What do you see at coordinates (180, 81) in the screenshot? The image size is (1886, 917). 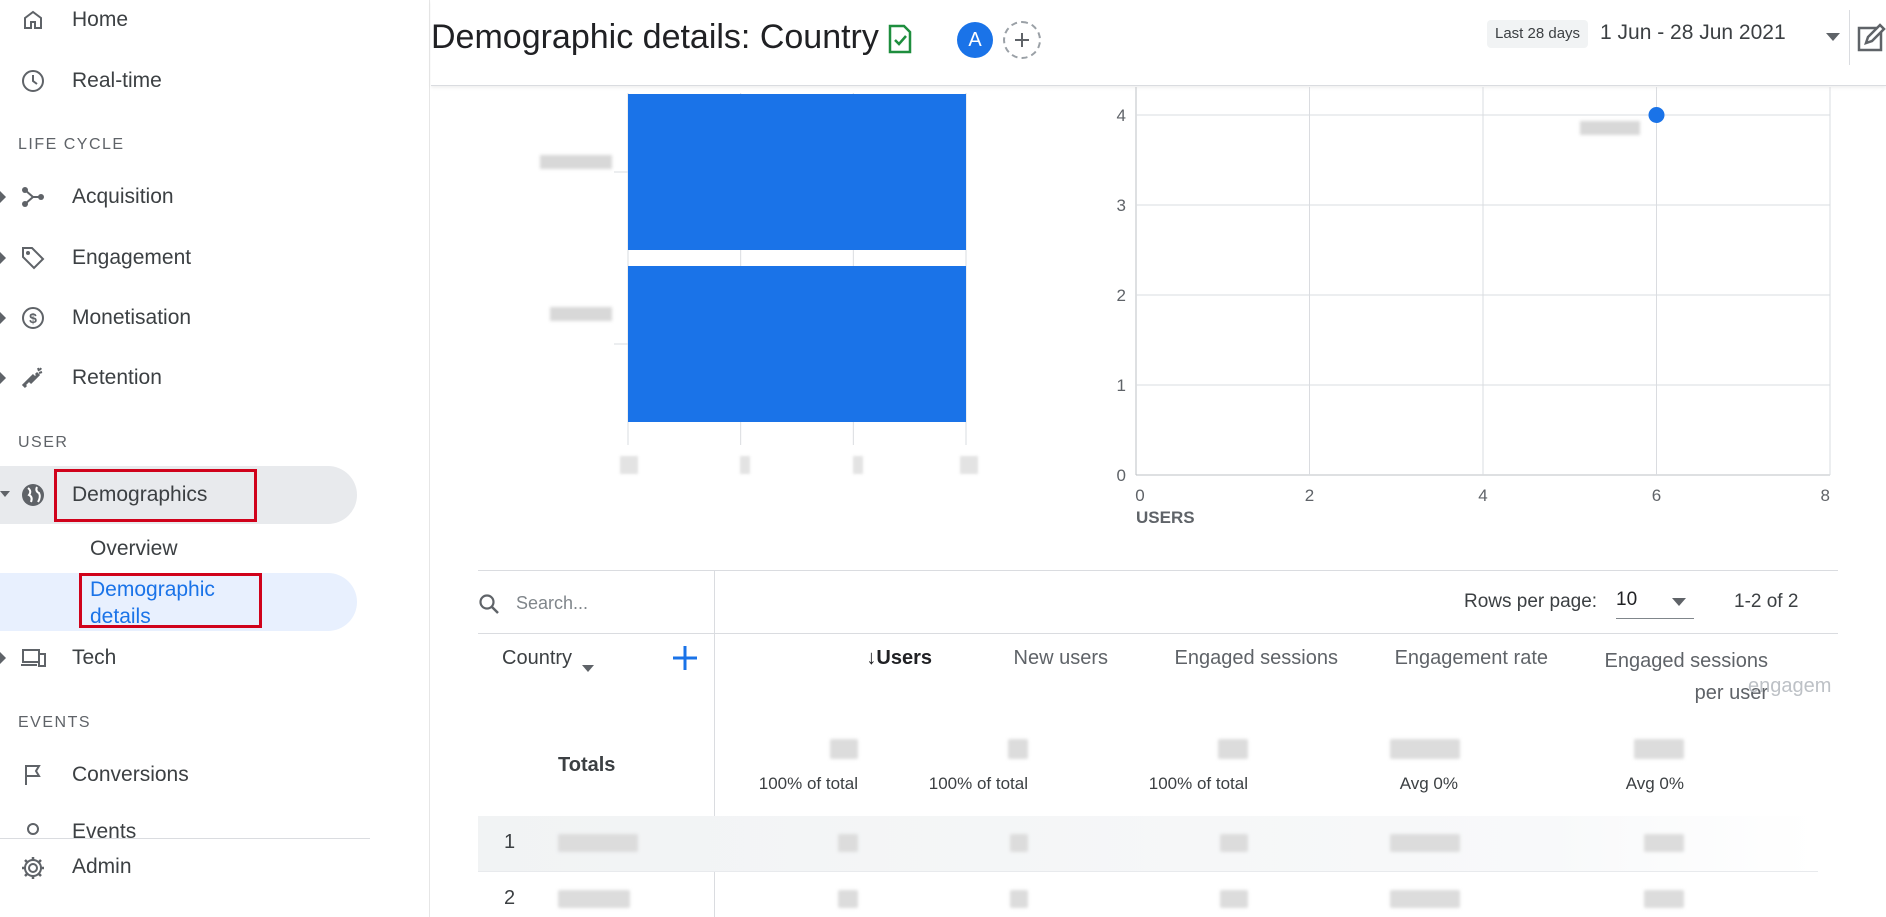 I see `sidebar-item-realtime: Real-time` at bounding box center [180, 81].